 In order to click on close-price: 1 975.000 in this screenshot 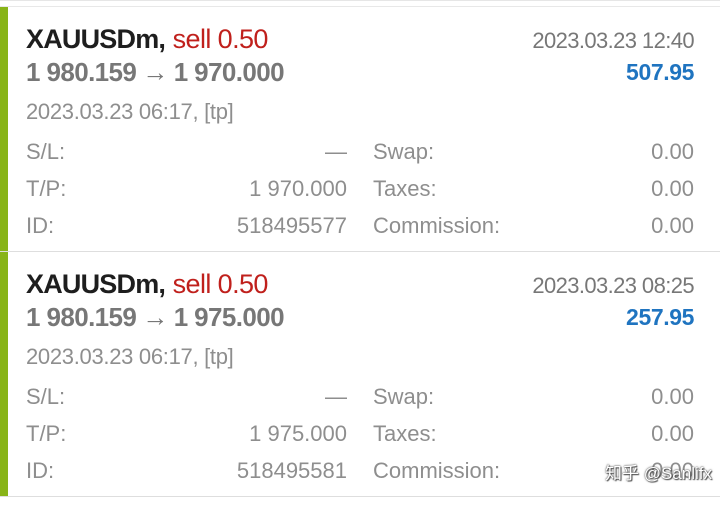, I will do `click(229, 317)`.